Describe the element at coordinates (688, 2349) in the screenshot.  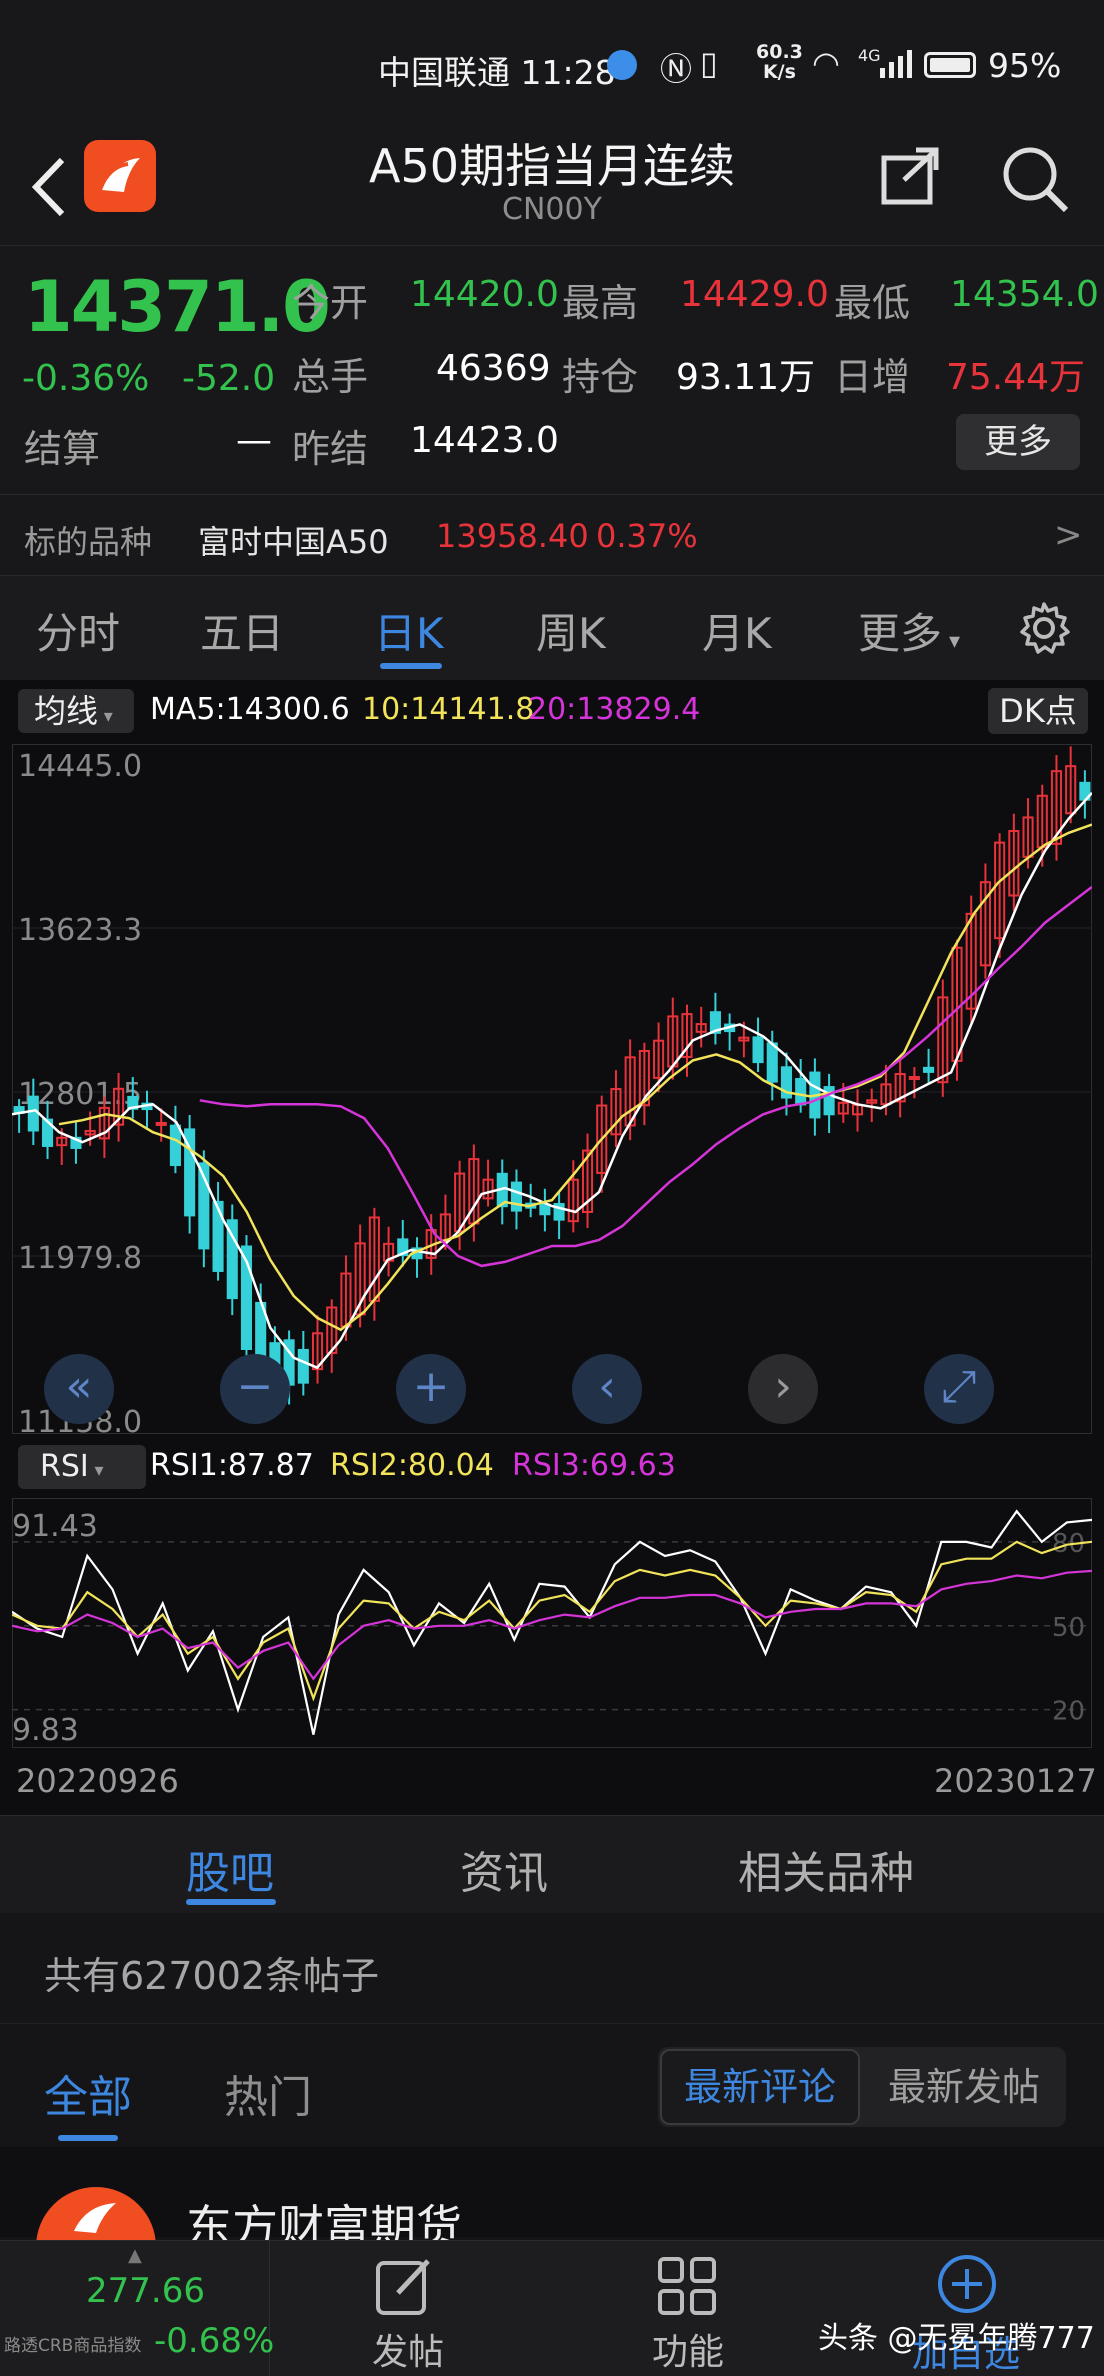
I see `functions-button: 功能` at that location.